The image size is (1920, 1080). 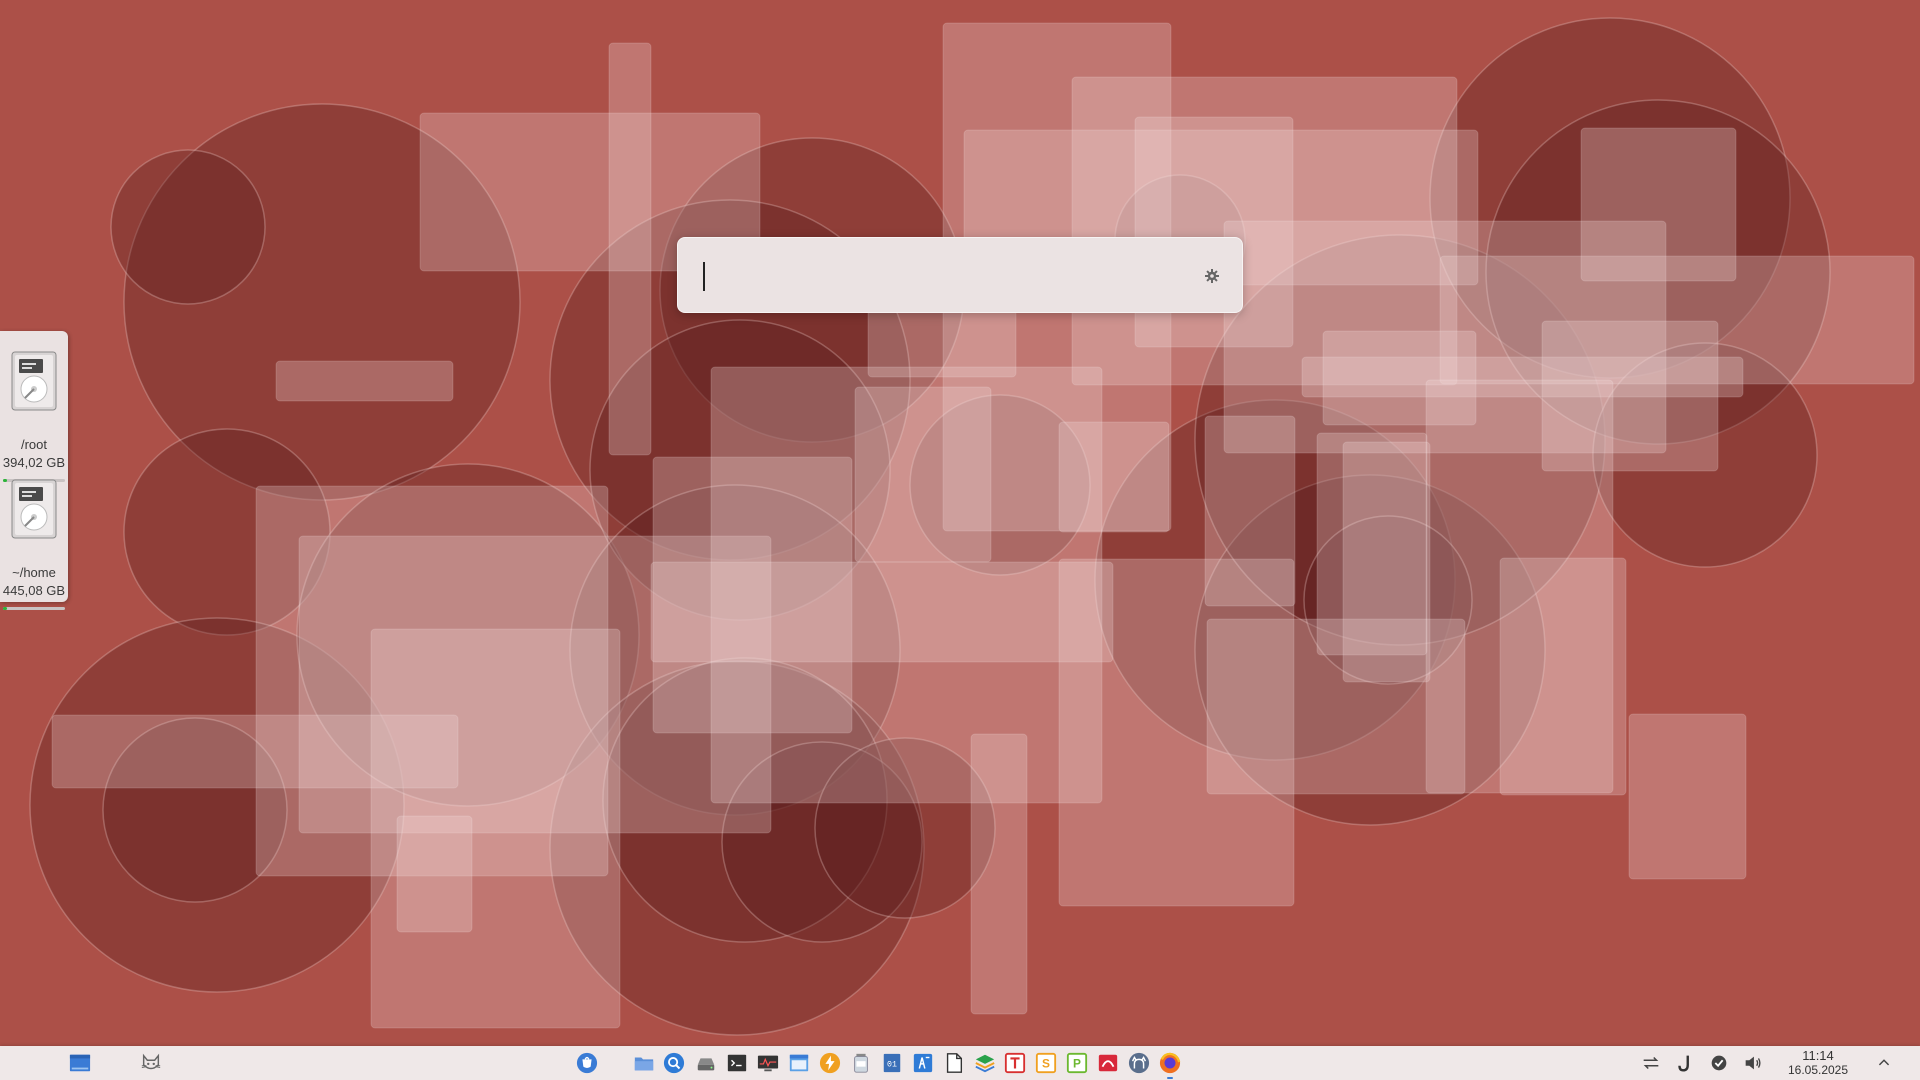 I want to click on pdf-reader-icon, so click(x=1108, y=1063).